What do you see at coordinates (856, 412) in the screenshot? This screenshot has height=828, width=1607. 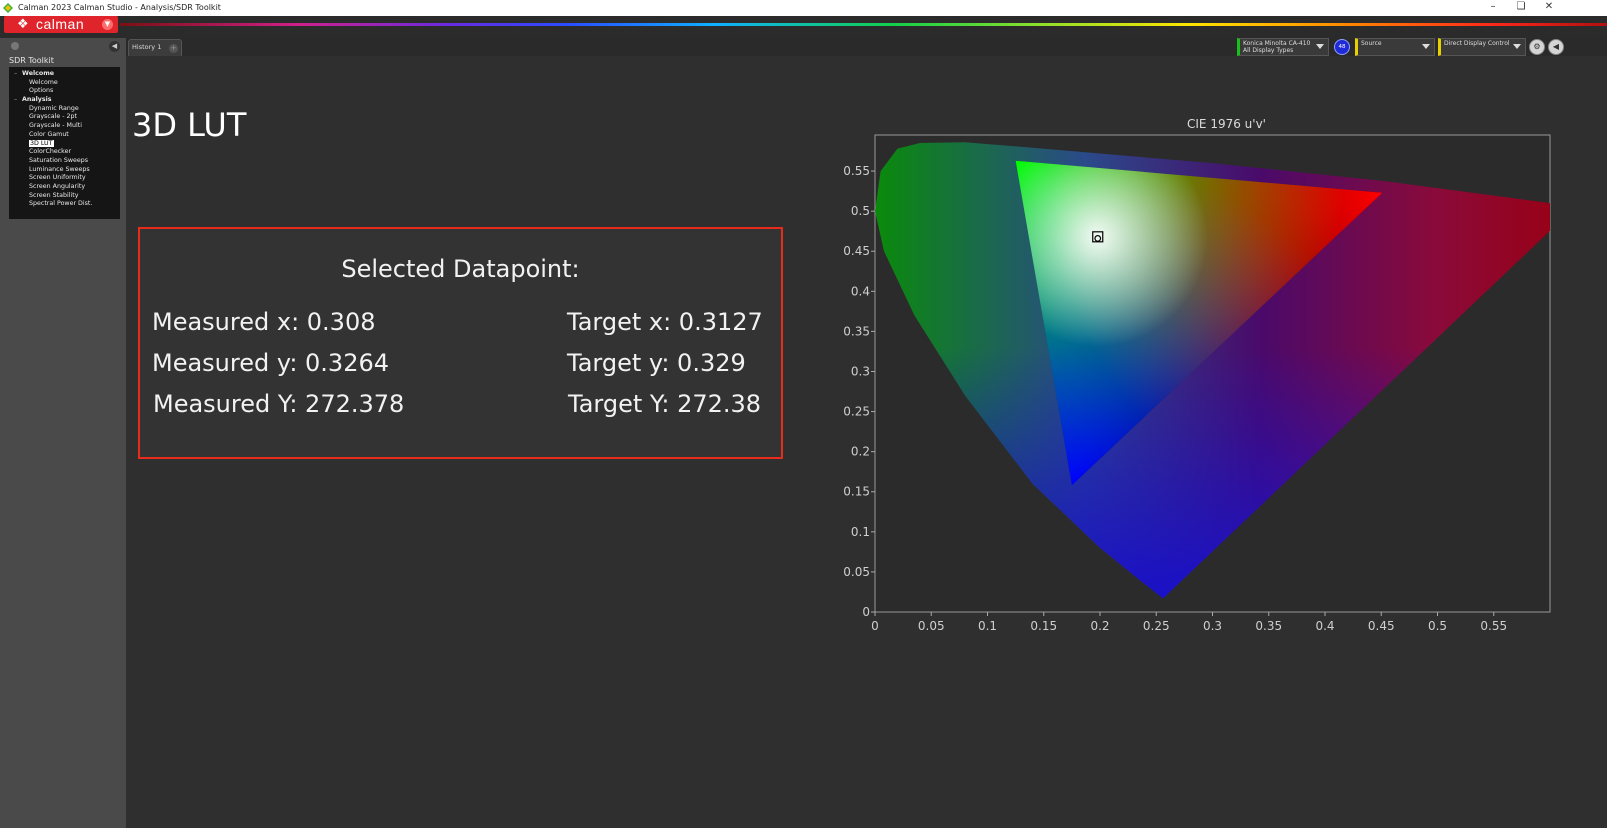 I see `y-tick-label: 0.25` at bounding box center [856, 412].